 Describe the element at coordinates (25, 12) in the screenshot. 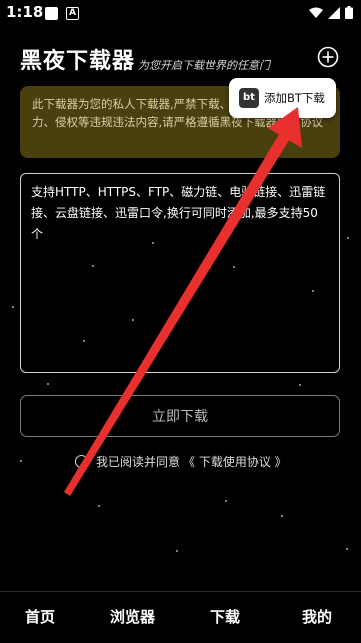

I see `status-time: 1:18` at that location.